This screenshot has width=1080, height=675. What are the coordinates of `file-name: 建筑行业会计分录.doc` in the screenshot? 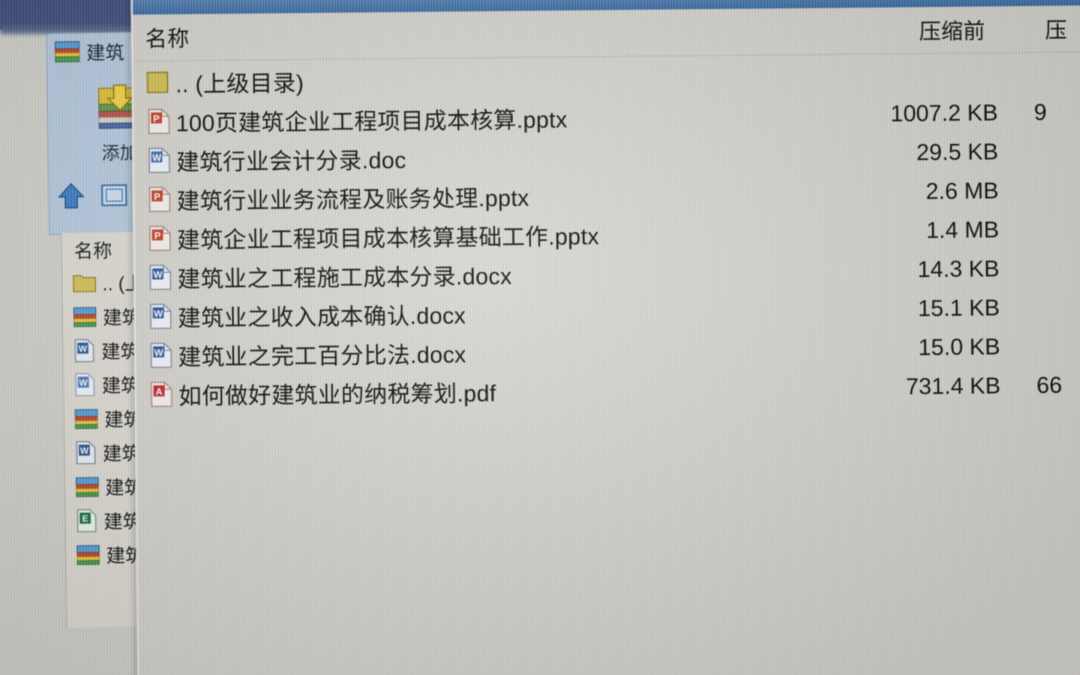 It's located at (291, 160).